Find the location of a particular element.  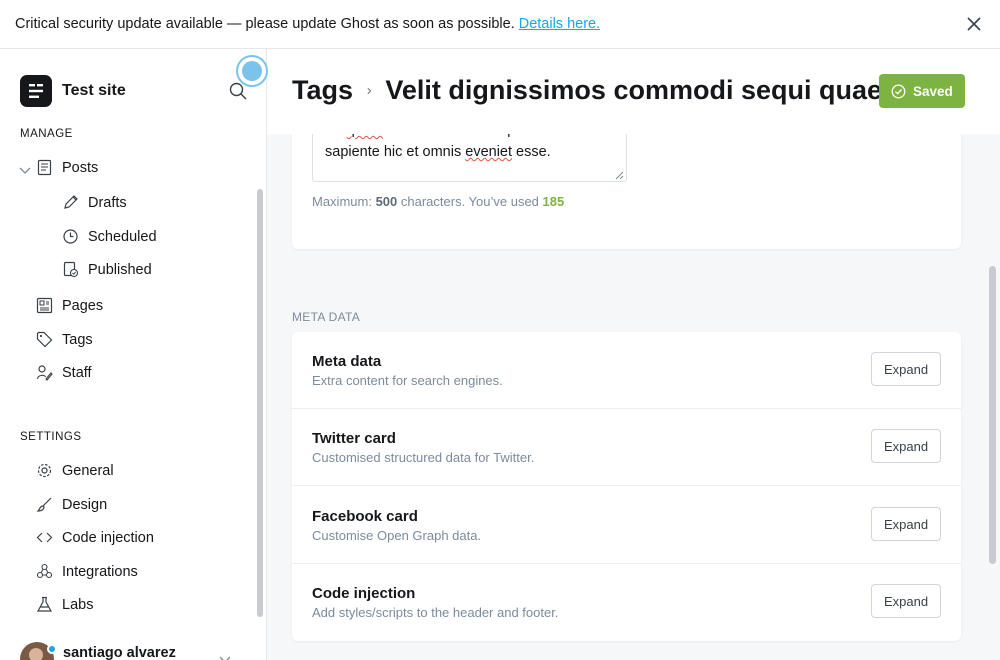

breadcrumb-parent: Tags is located at coordinates (322, 90).